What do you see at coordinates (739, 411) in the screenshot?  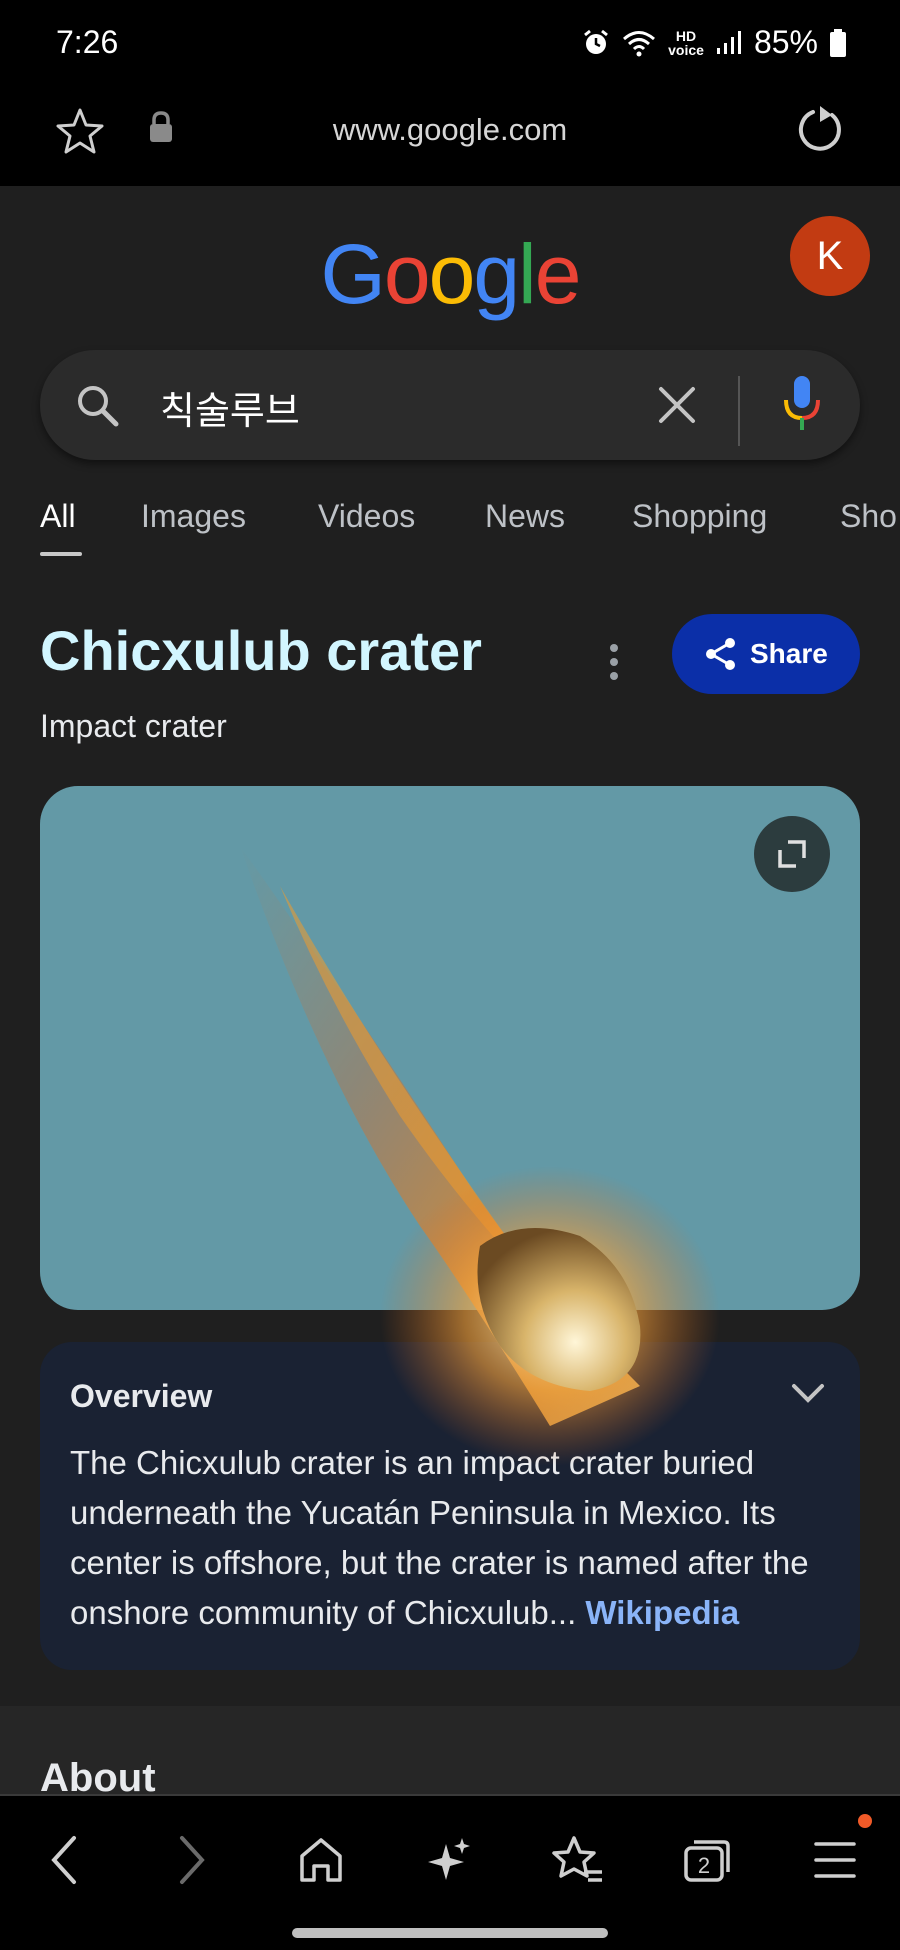 I see `search-divider` at bounding box center [739, 411].